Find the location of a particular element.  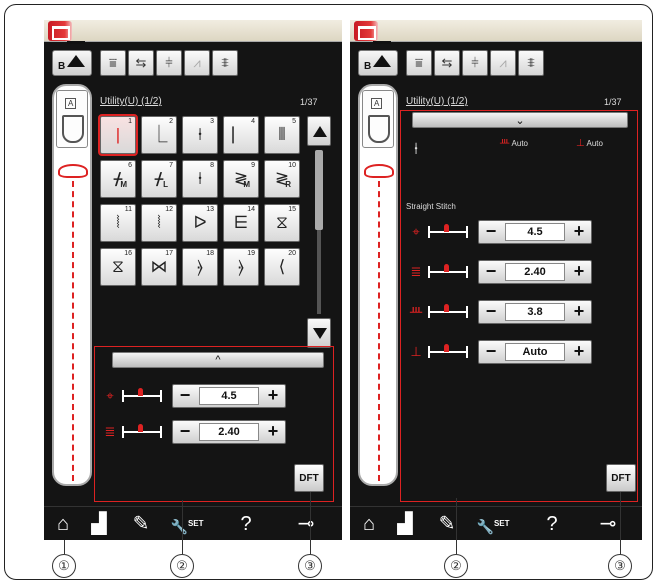

stitch-pattern-icon: ⦀ is located at coordinates (282, 134).